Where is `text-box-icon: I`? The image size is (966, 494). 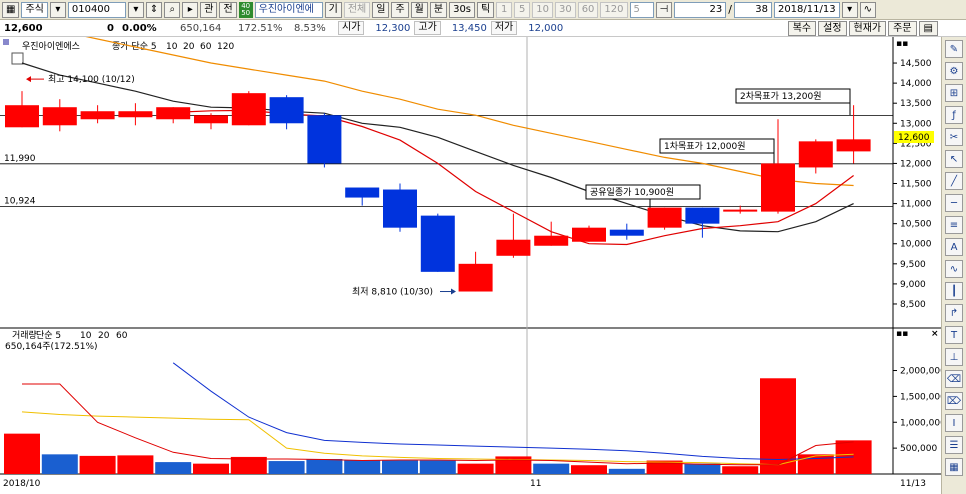 text-box-icon: I is located at coordinates (954, 423).